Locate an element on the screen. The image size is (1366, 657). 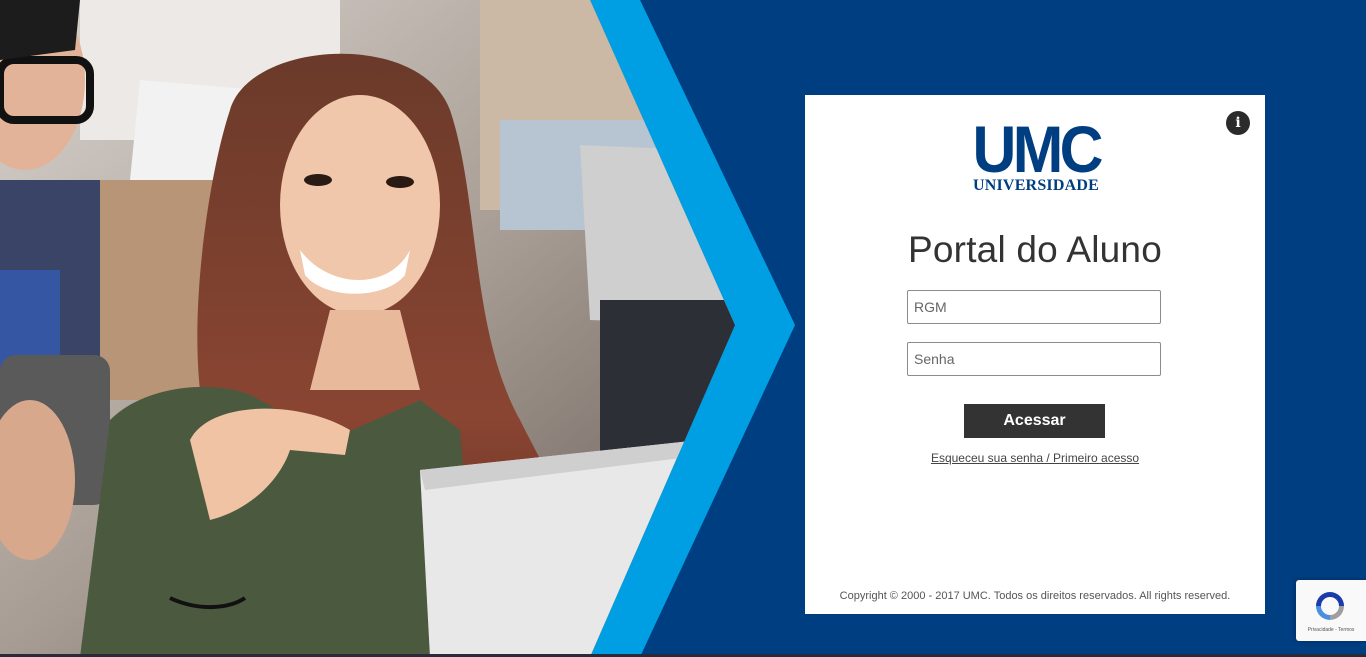
forgot-password-link-text: Esqueceu sua senha / Primeiro acesso is located at coordinates (1035, 458).